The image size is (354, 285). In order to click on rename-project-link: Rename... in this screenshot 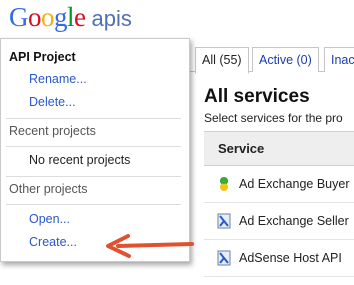, I will do `click(58, 79)`.